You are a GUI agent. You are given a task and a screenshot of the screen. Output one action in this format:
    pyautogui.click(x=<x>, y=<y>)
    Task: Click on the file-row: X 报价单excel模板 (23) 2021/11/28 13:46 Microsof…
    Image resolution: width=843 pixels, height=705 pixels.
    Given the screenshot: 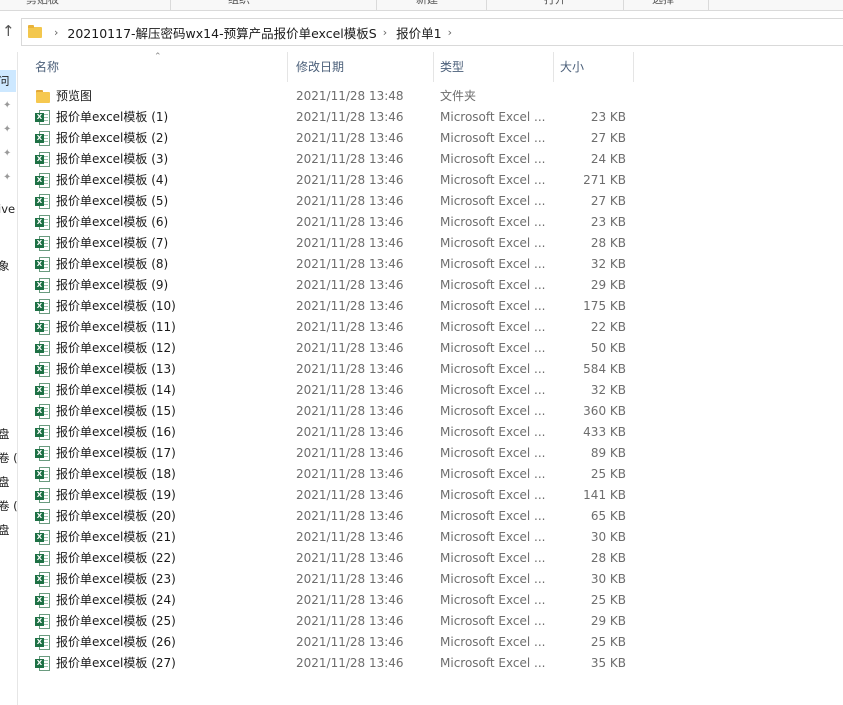 What is the action you would take?
    pyautogui.click(x=430, y=579)
    